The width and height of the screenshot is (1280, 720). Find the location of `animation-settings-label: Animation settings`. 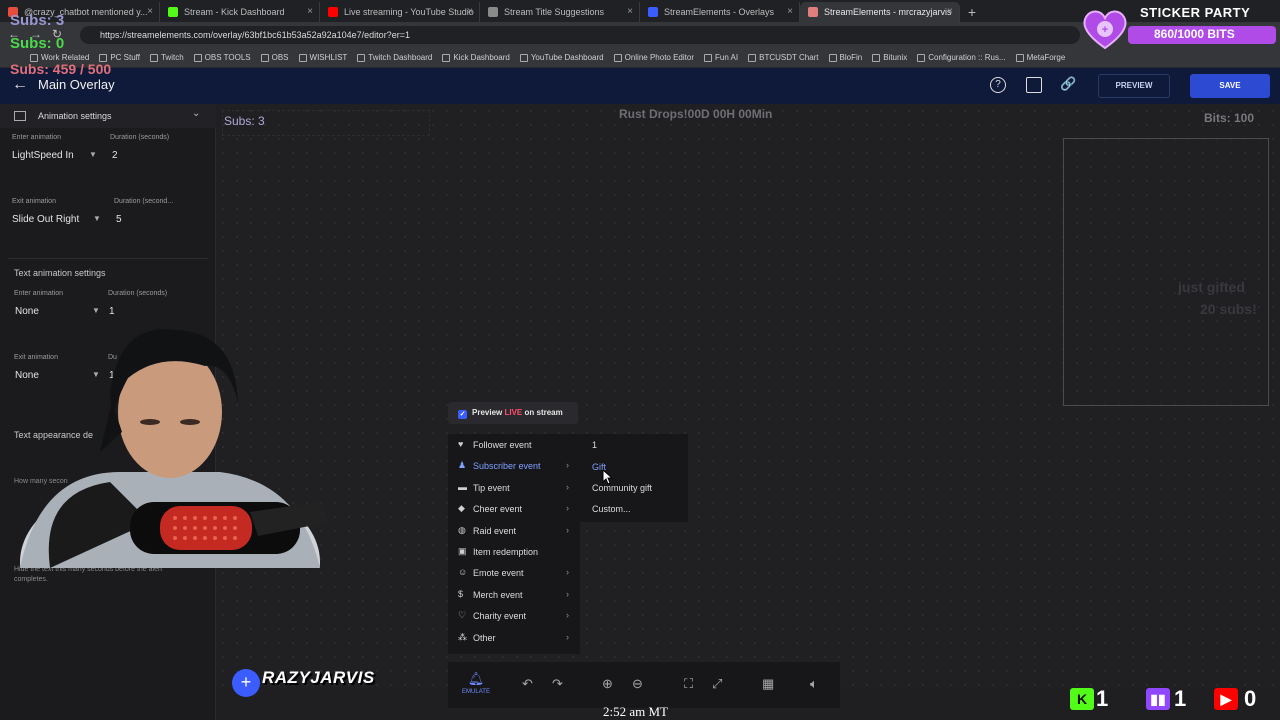

animation-settings-label: Animation settings is located at coordinates (75, 116).